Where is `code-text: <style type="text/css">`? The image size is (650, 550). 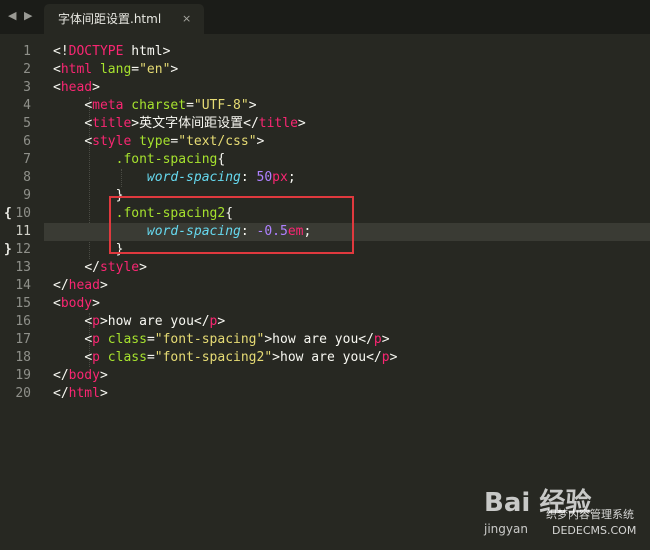 code-text: <style type="text/css"> is located at coordinates (158, 142).